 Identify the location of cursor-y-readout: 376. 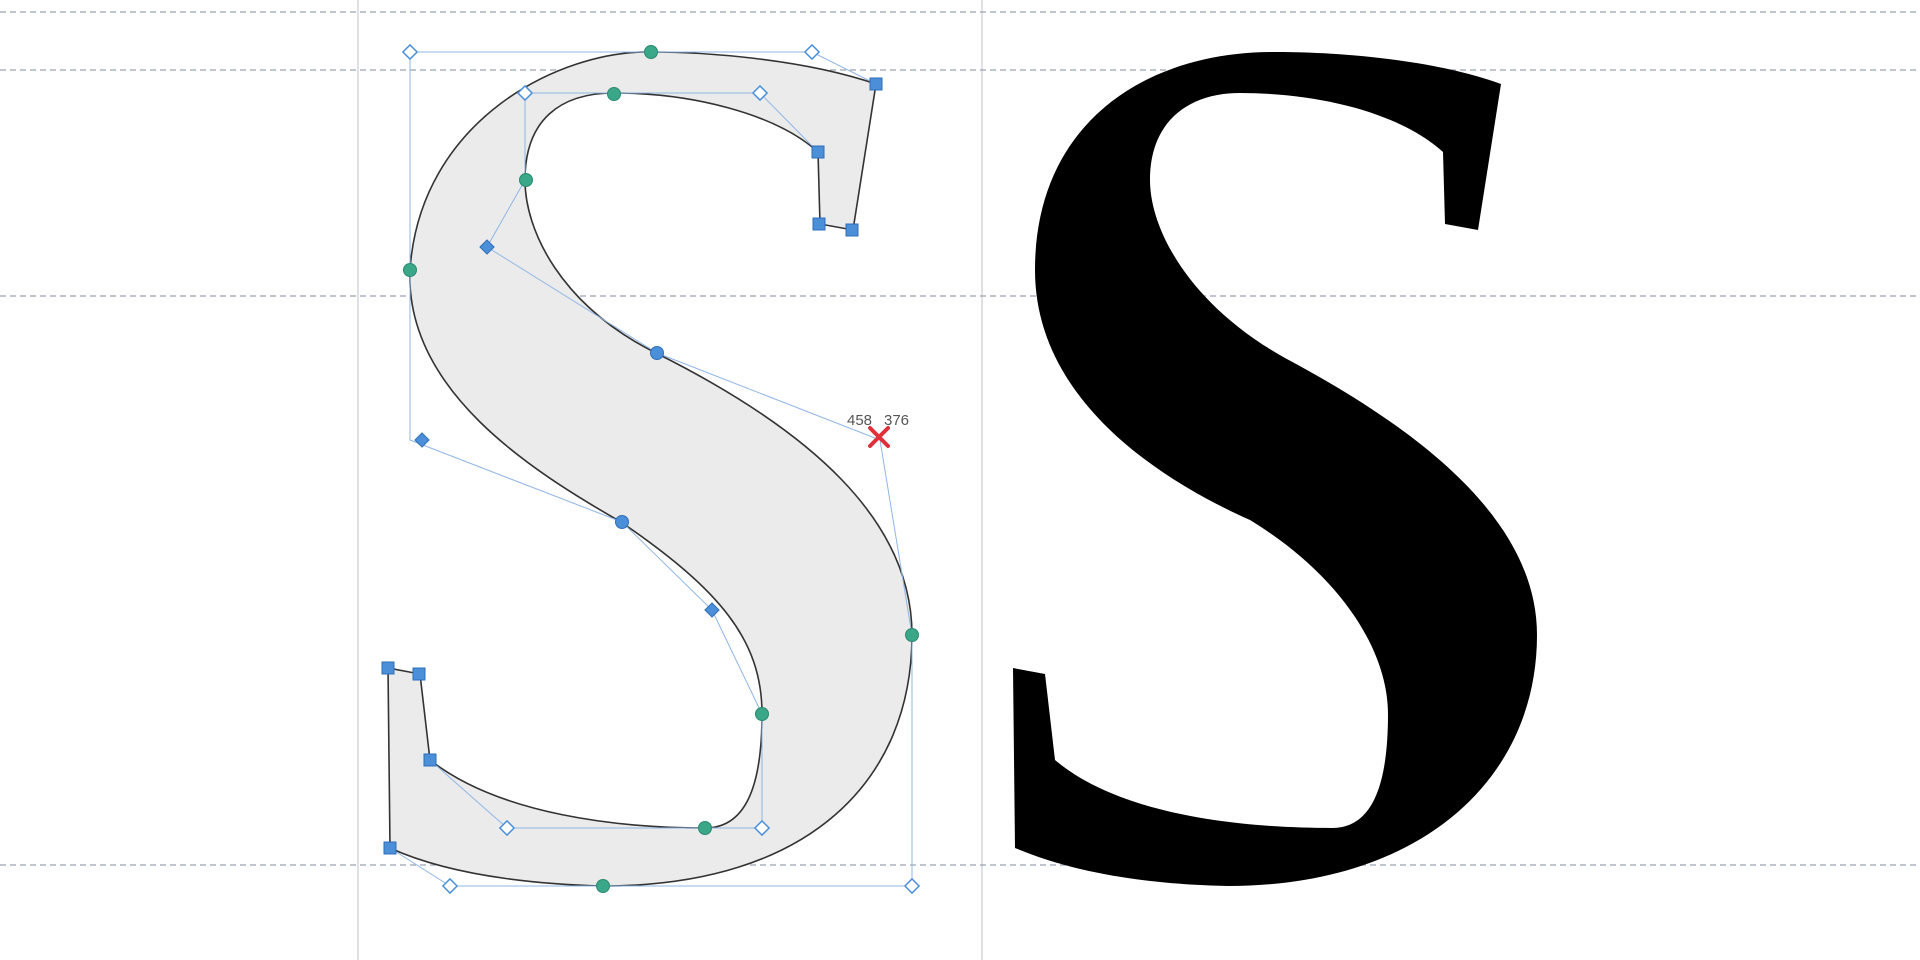
(896, 420).